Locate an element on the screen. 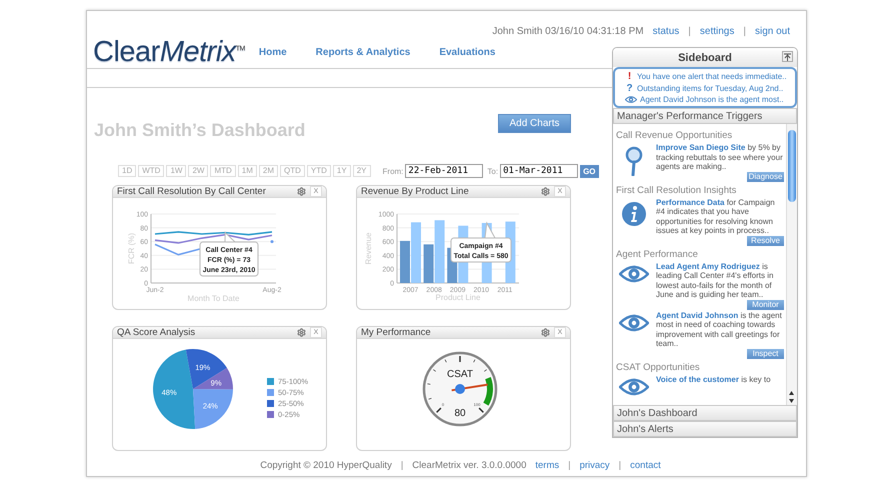  field-label: To: is located at coordinates (492, 171).